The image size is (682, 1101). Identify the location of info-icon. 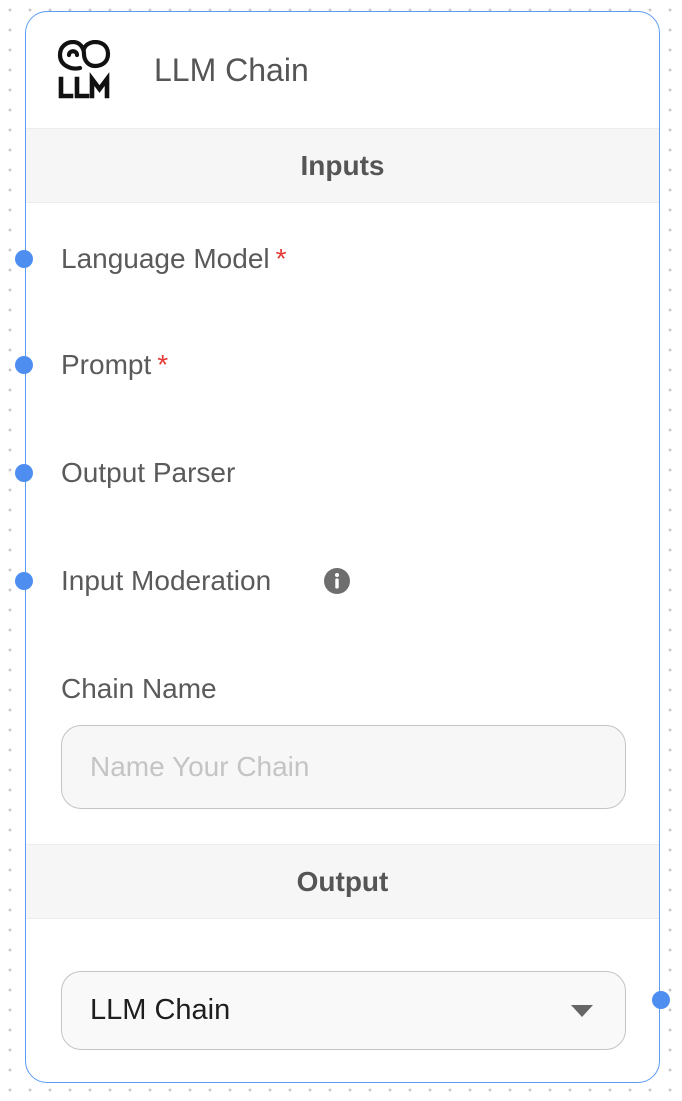
(337, 581).